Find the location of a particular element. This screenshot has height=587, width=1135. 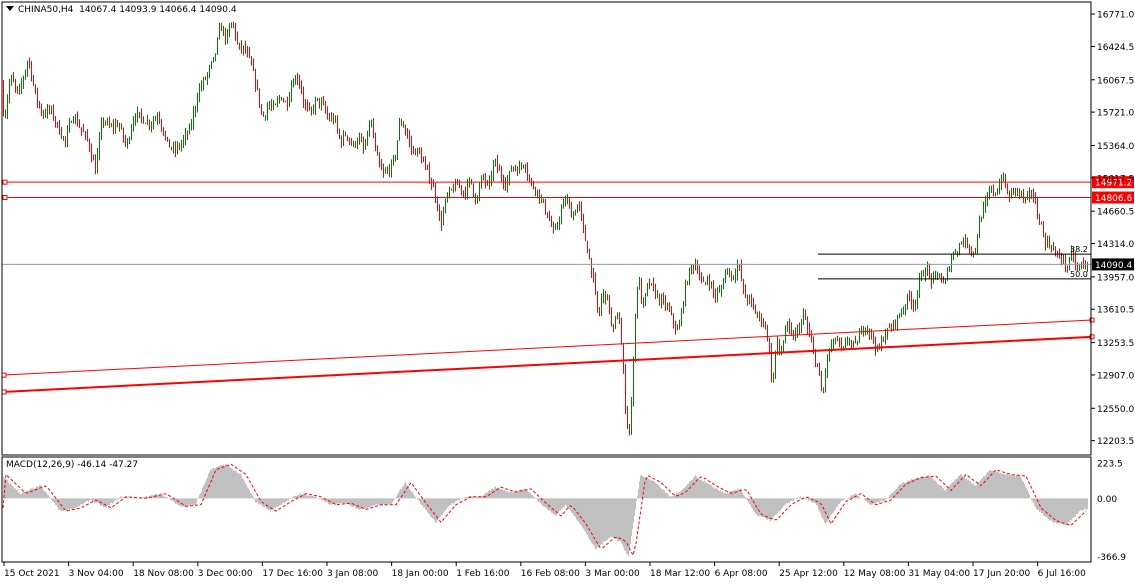

y-tick-label: 14660.5 is located at coordinates (1115, 213).